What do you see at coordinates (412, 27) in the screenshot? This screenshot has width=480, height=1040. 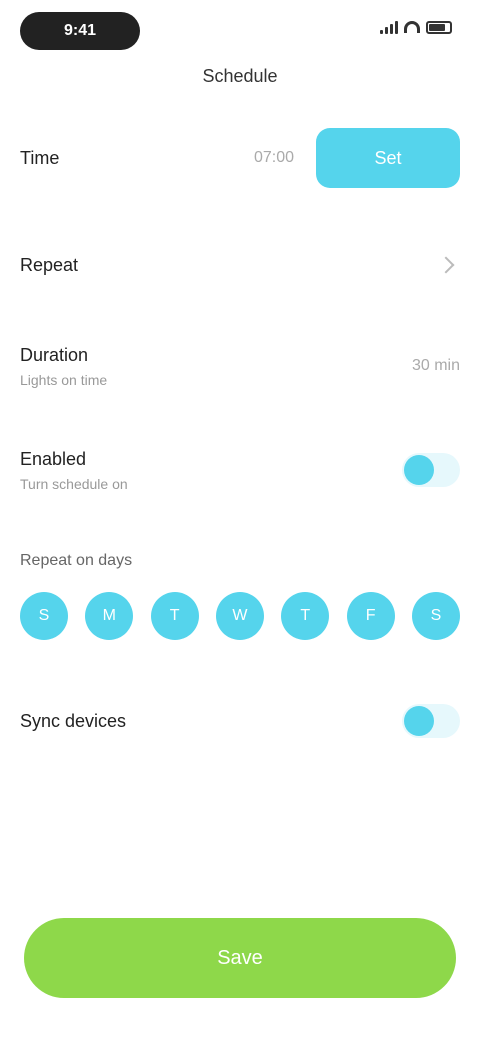 I see `wifi-icon` at bounding box center [412, 27].